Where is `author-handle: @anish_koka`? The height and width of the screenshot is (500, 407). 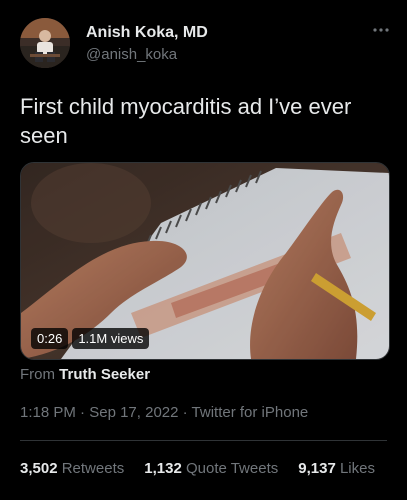 author-handle: @anish_koka is located at coordinates (131, 54).